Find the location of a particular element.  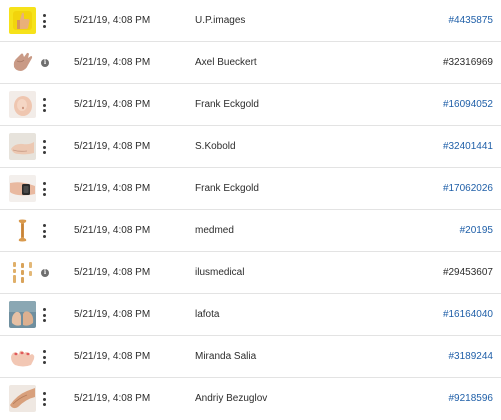

list-item: 5/21/19, 4:08 PM Frank Eckgold #17062026 is located at coordinates (250, 189).